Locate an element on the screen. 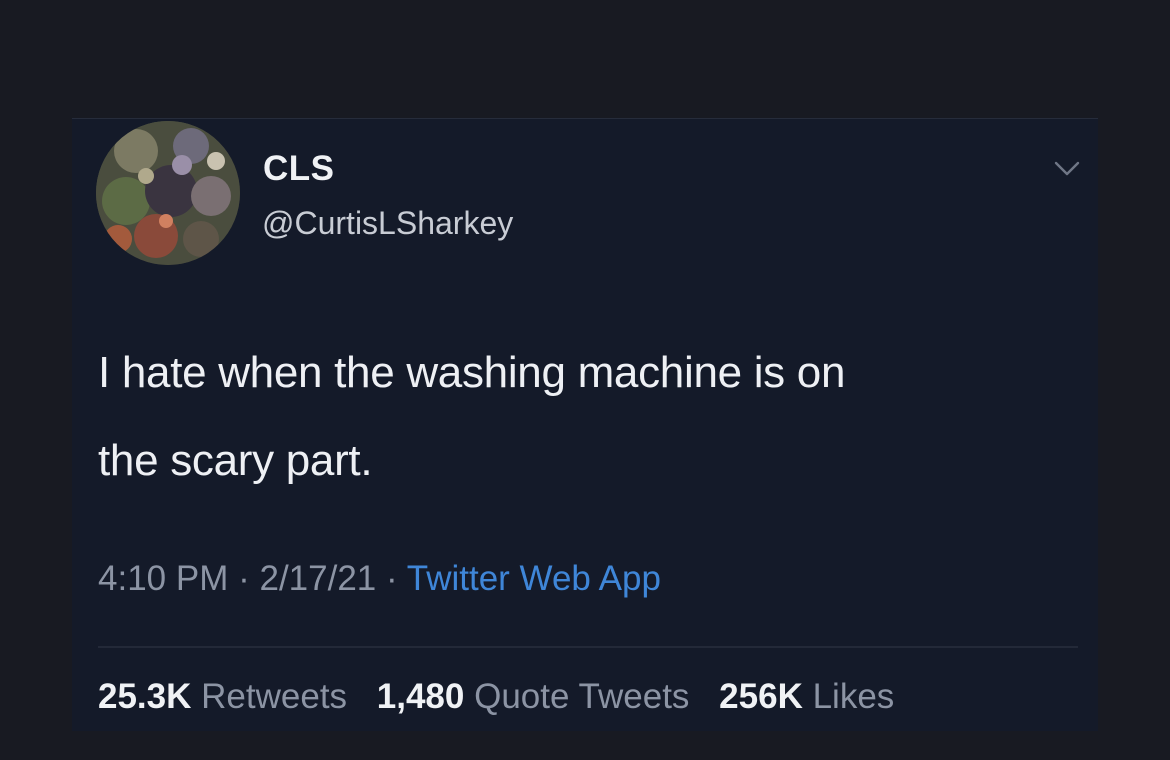  quote-tweets-count: 1,480 is located at coordinates (420, 696).